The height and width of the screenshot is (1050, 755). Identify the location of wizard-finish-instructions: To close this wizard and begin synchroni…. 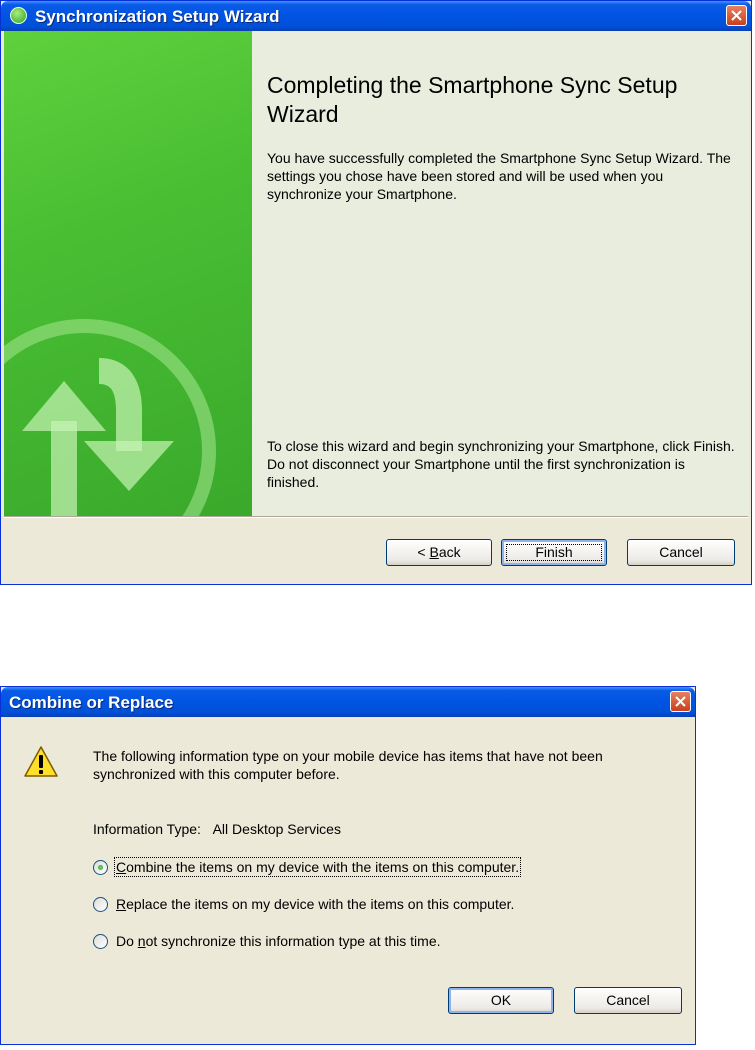
(501, 464).